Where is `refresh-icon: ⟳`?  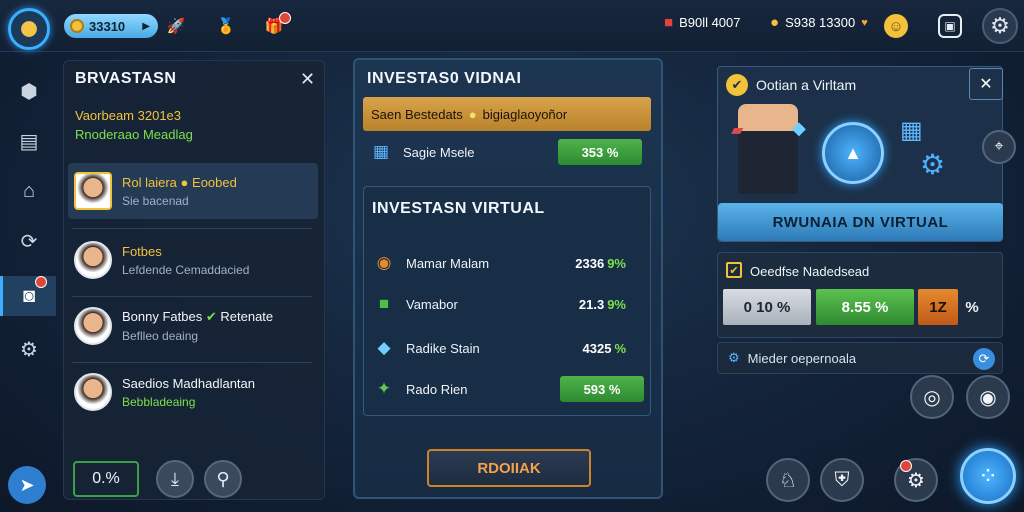 refresh-icon: ⟳ is located at coordinates (984, 359).